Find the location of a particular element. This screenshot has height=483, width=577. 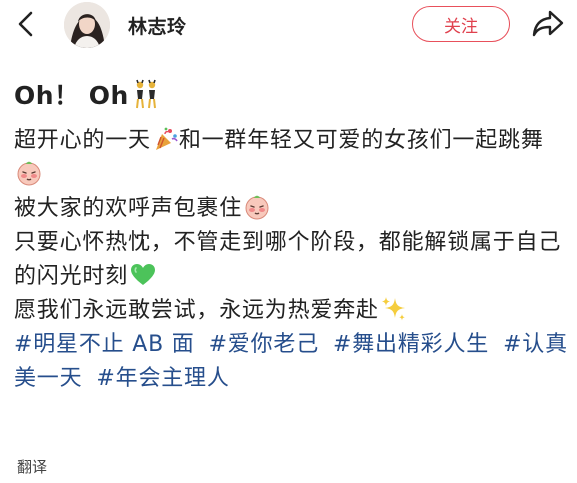

post-paragraph: 只要心怀热忱，不管走到哪个阶段，都能解锁属于自己的闪光时刻 is located at coordinates (292, 260).